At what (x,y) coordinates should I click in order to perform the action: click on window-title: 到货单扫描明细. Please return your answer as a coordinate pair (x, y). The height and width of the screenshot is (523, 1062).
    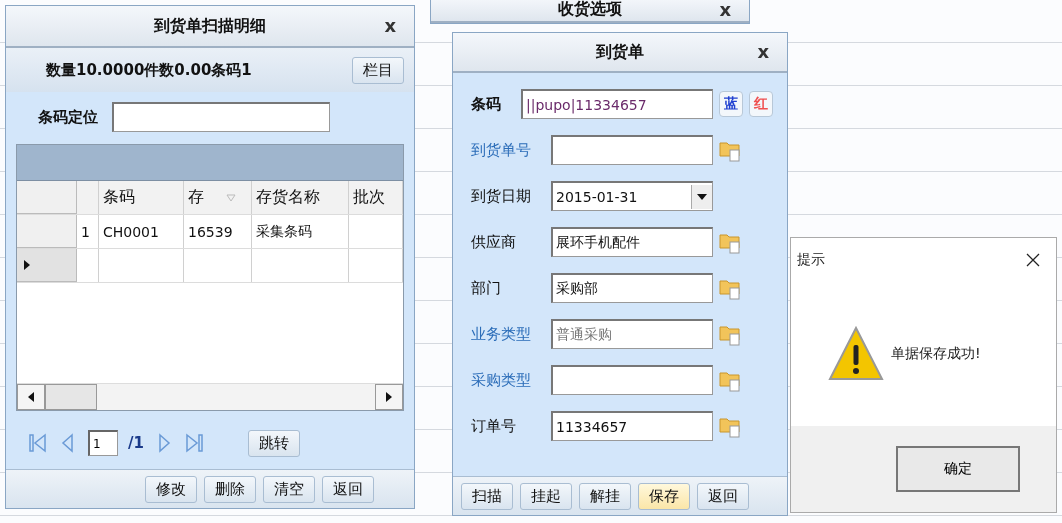
    Looking at the image, I should click on (210, 26).